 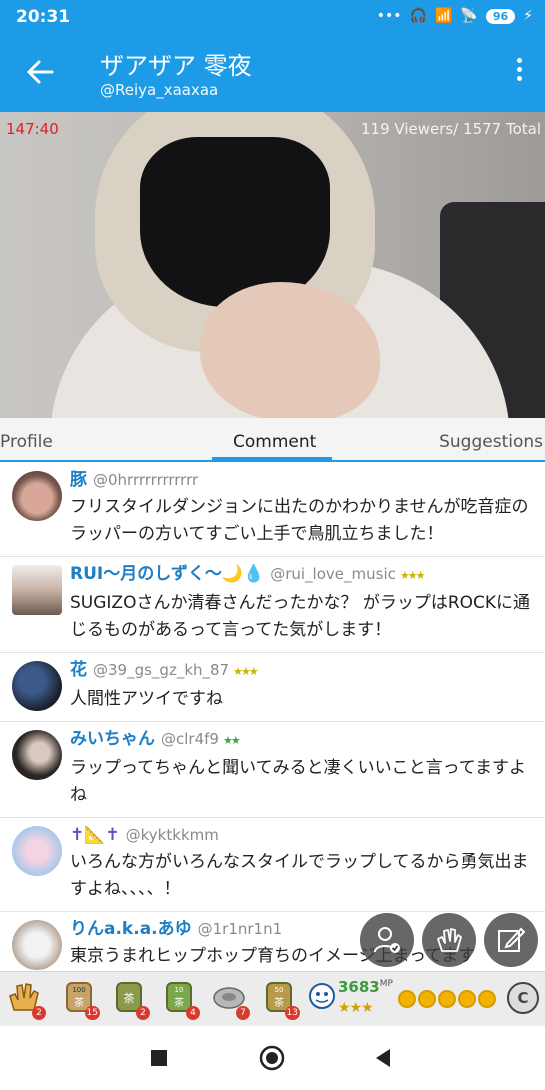 What do you see at coordinates (272, 17) in the screenshot?
I see `status-bar: 20:31 ••• 🎧 📶 📡 96 ⚡` at bounding box center [272, 17].